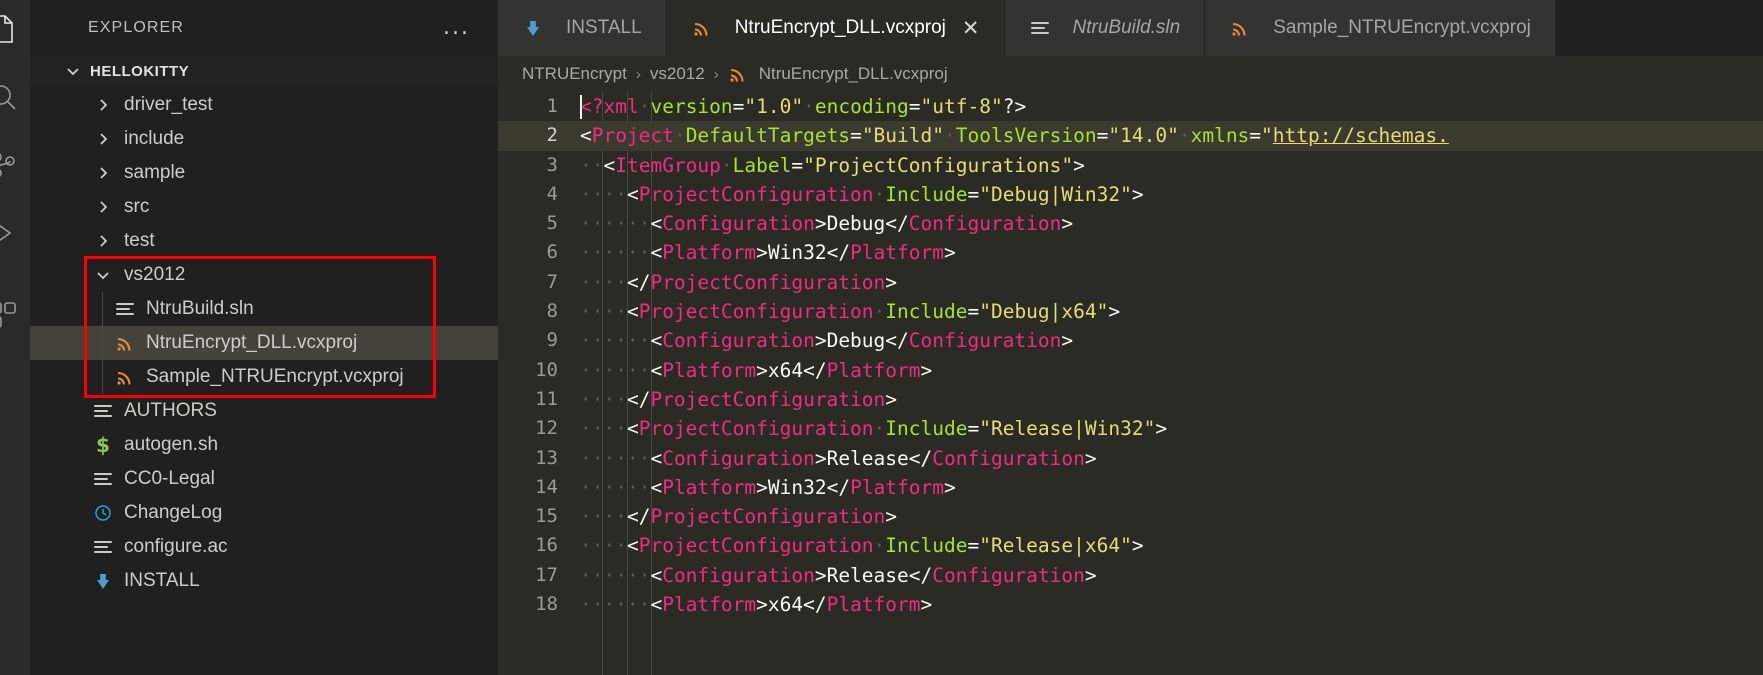 This screenshot has width=1763, height=675. I want to click on code-line-text: ······<Platform>x64</Platform>, so click(1171, 604).